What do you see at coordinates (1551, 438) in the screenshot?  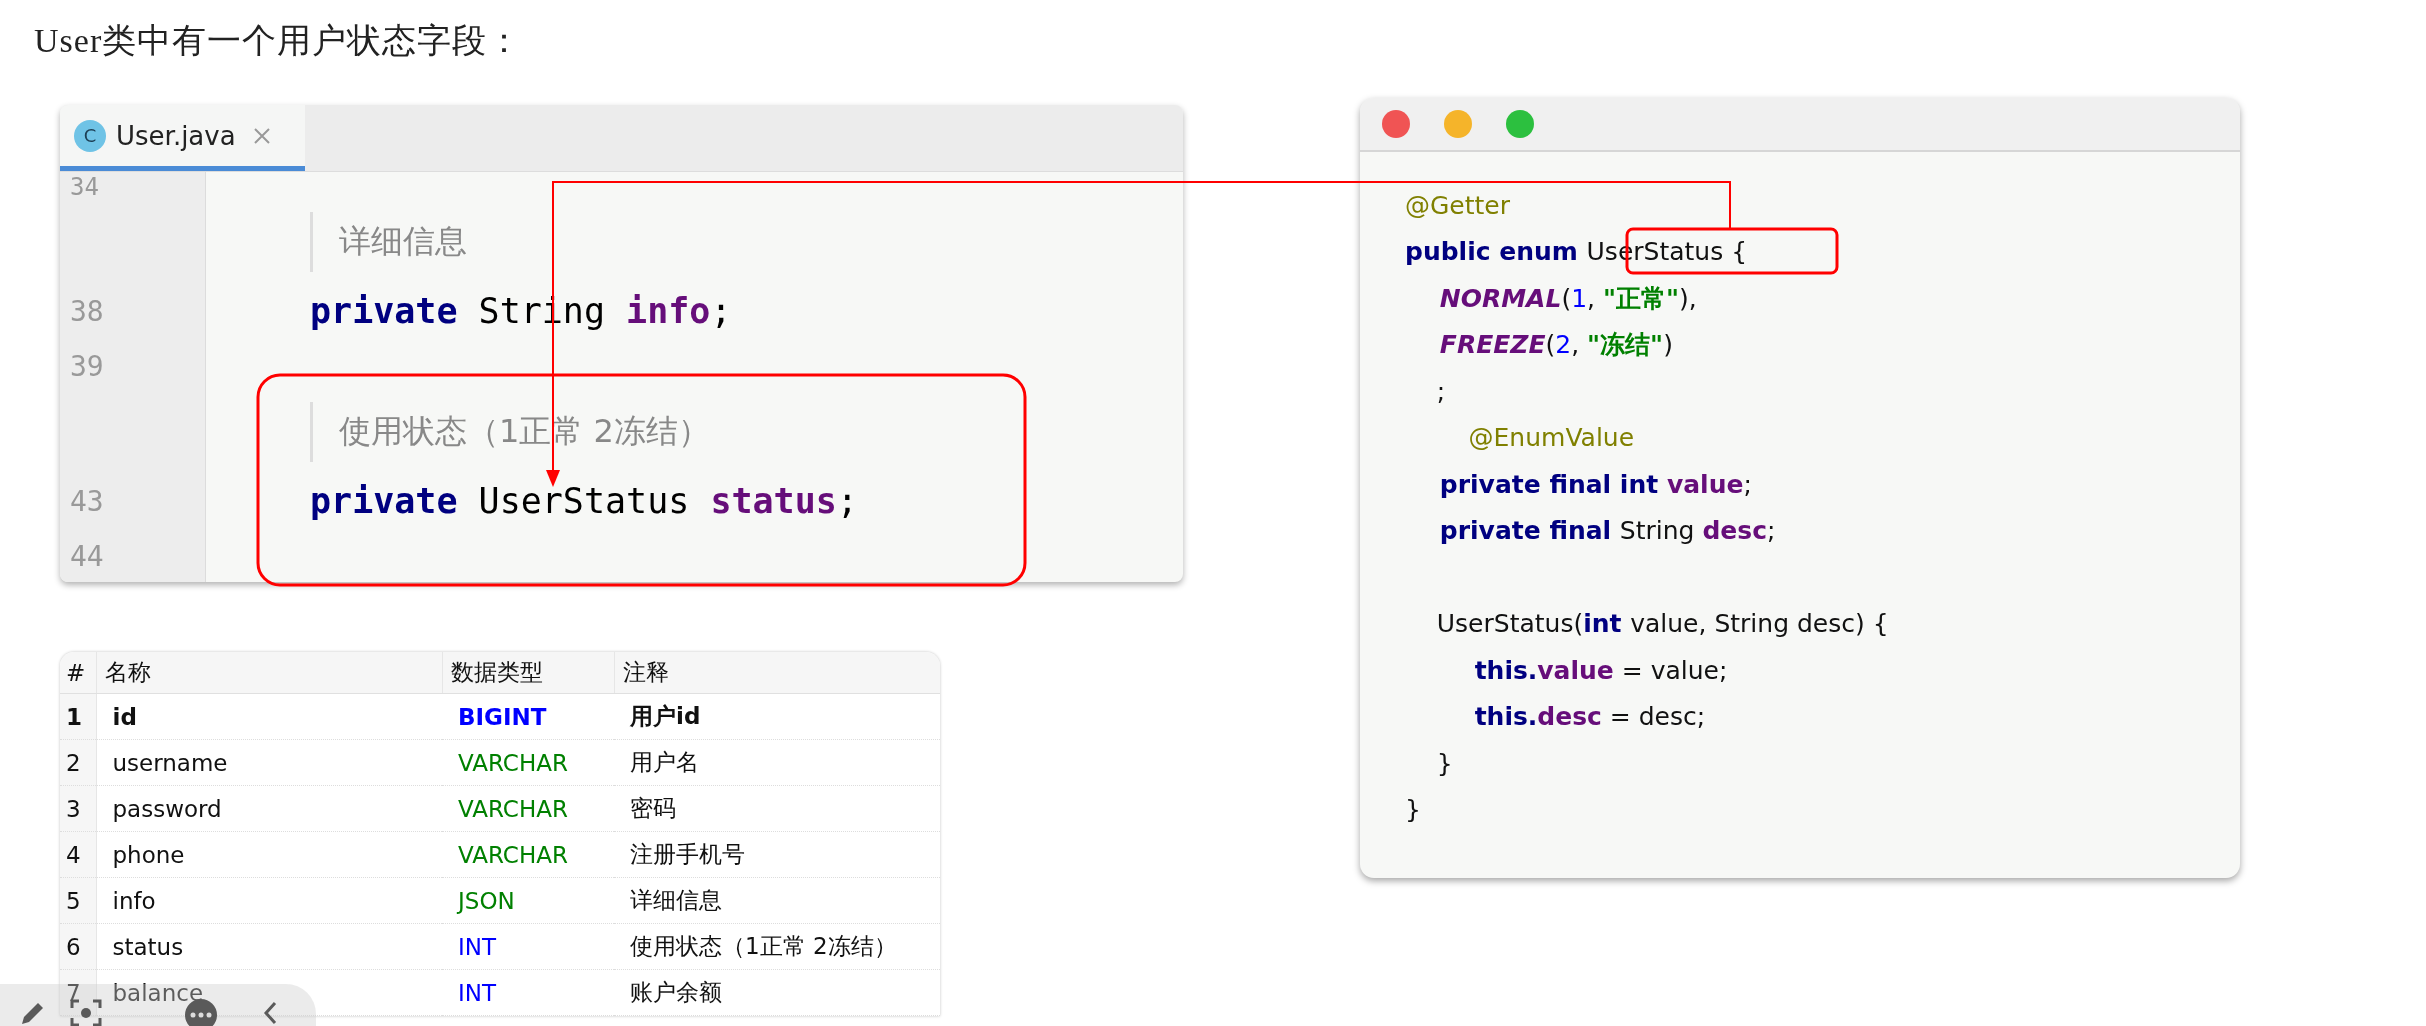 I see `code-line: @EnumValue` at bounding box center [1551, 438].